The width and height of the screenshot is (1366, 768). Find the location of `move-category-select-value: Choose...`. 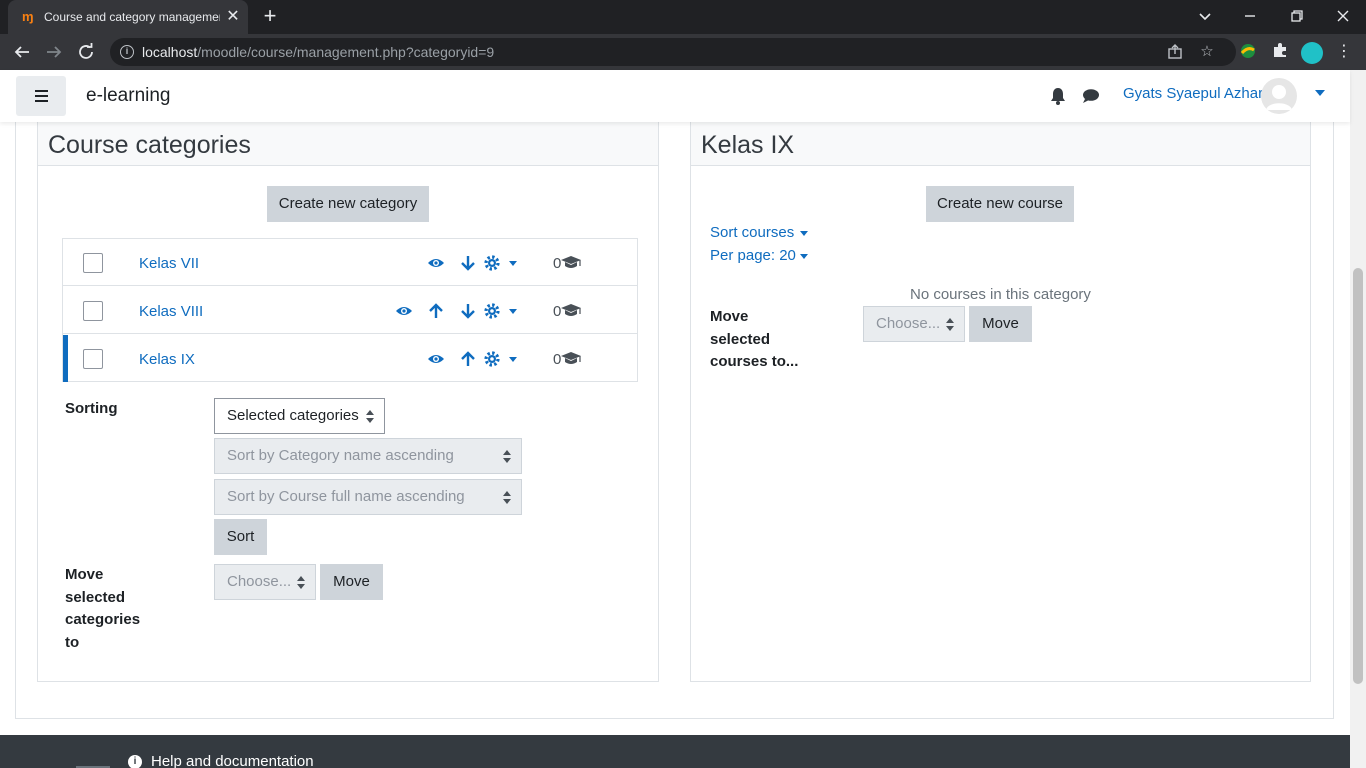

move-category-select-value: Choose... is located at coordinates (259, 581).